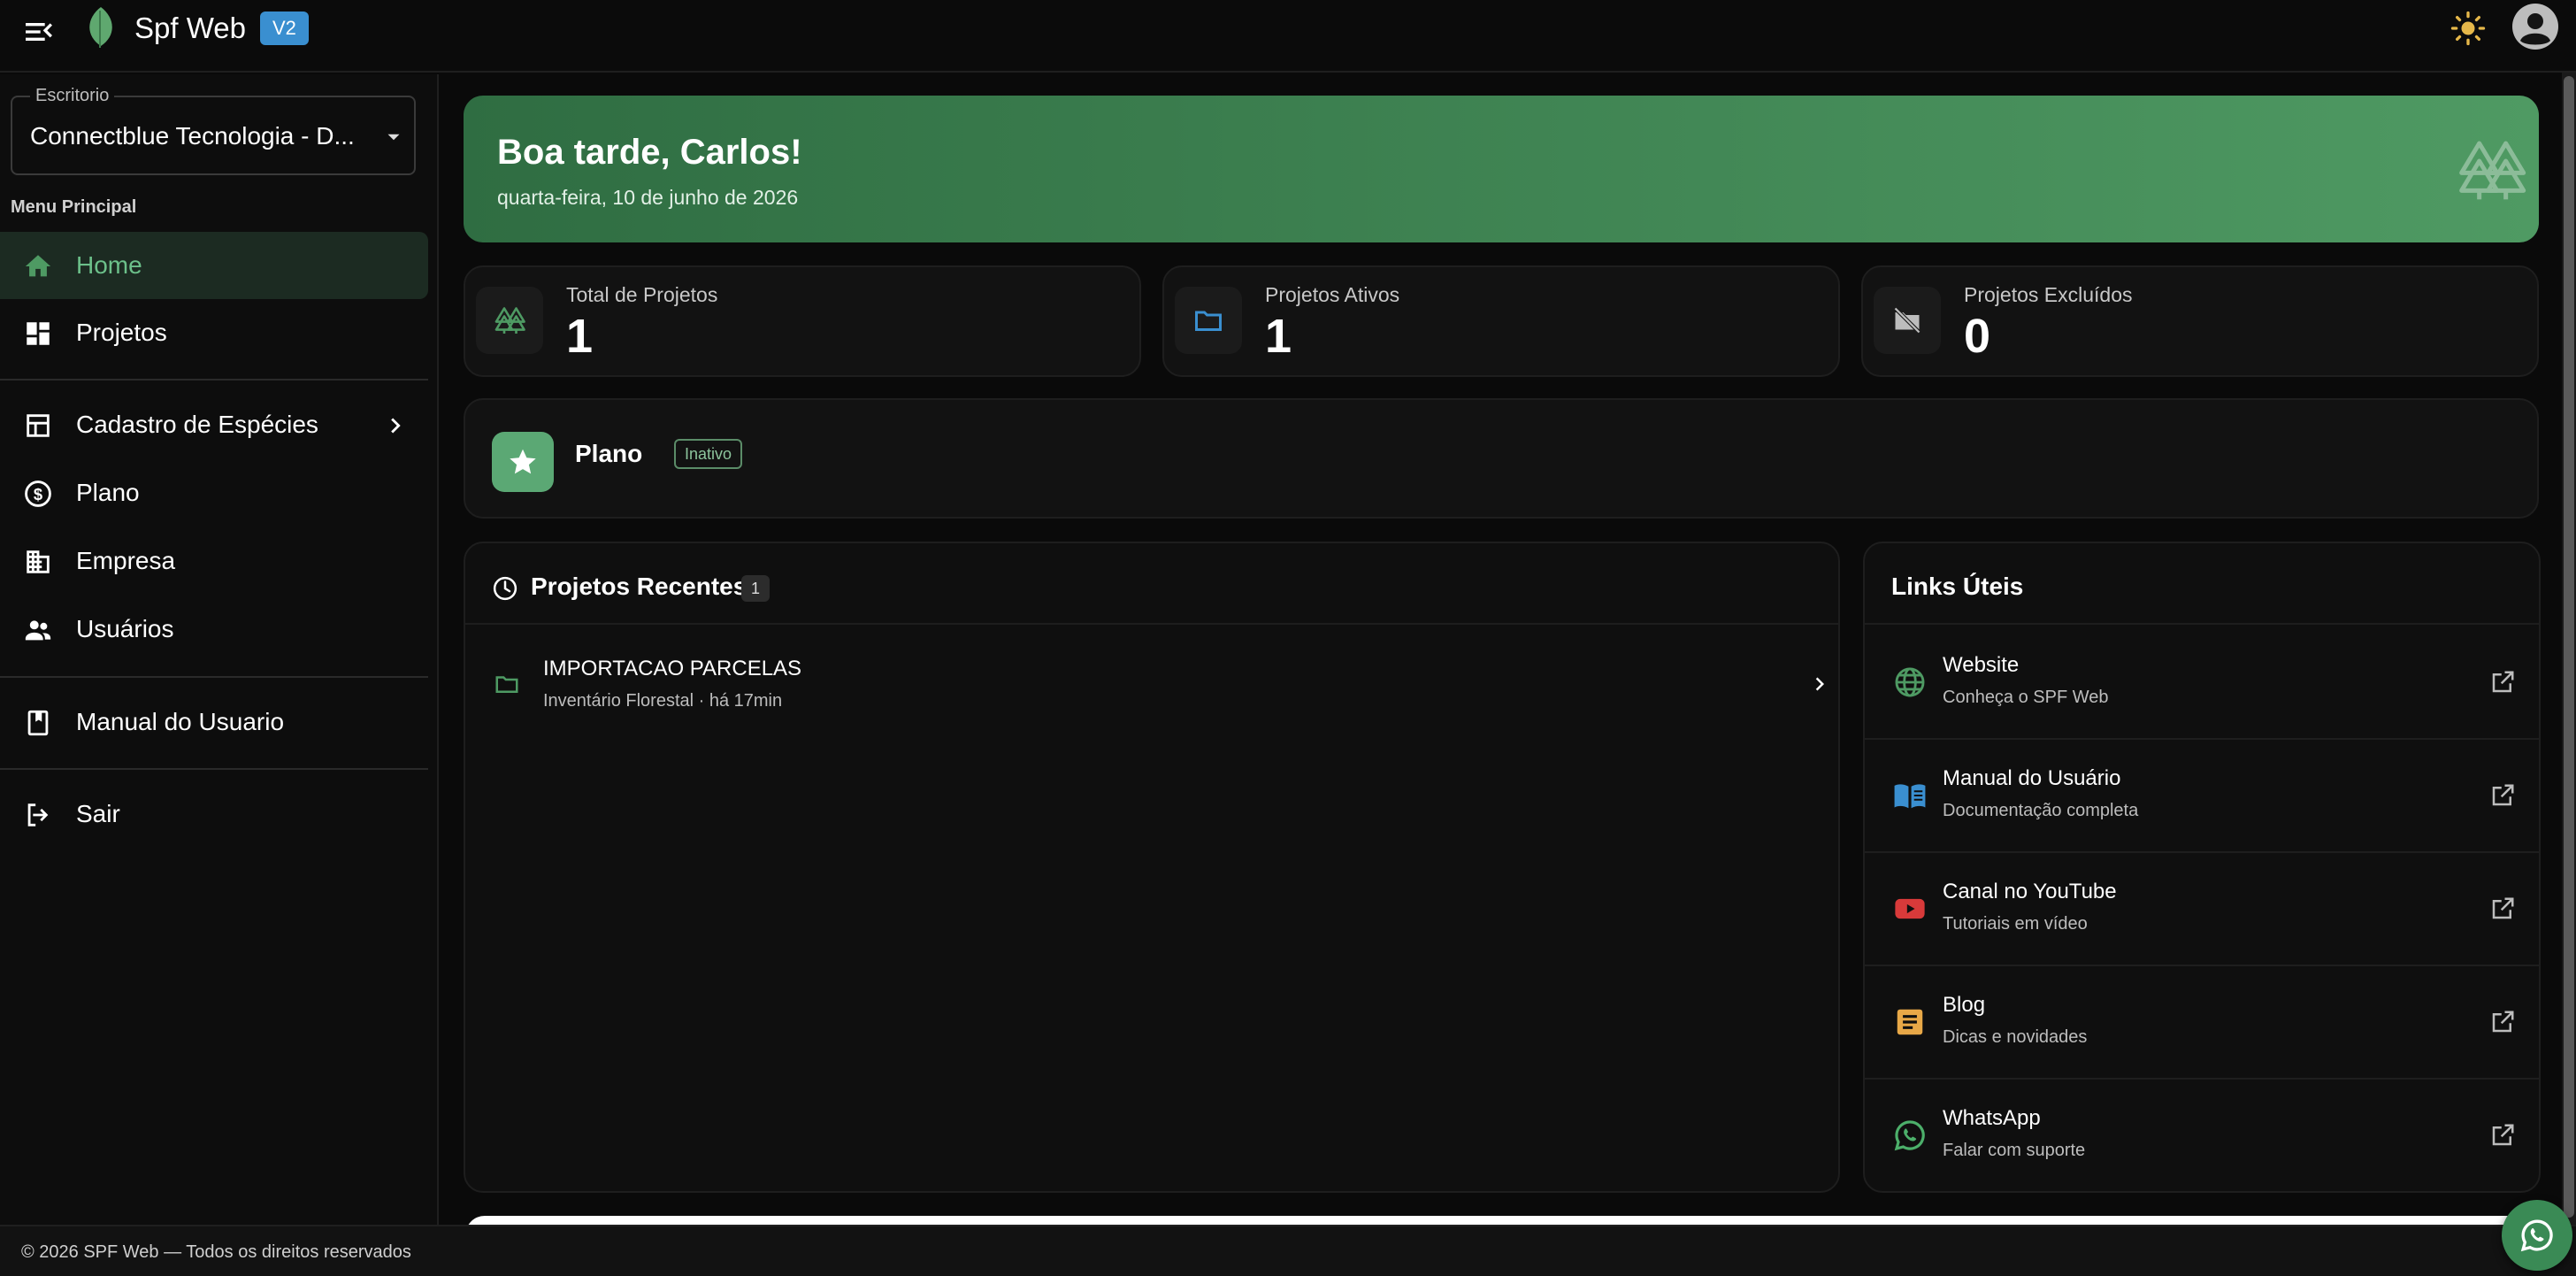 This screenshot has width=2576, height=1276. Describe the element at coordinates (2026, 698) in the screenshot. I see `link-subtitle: Conheça o SPF Web` at that location.